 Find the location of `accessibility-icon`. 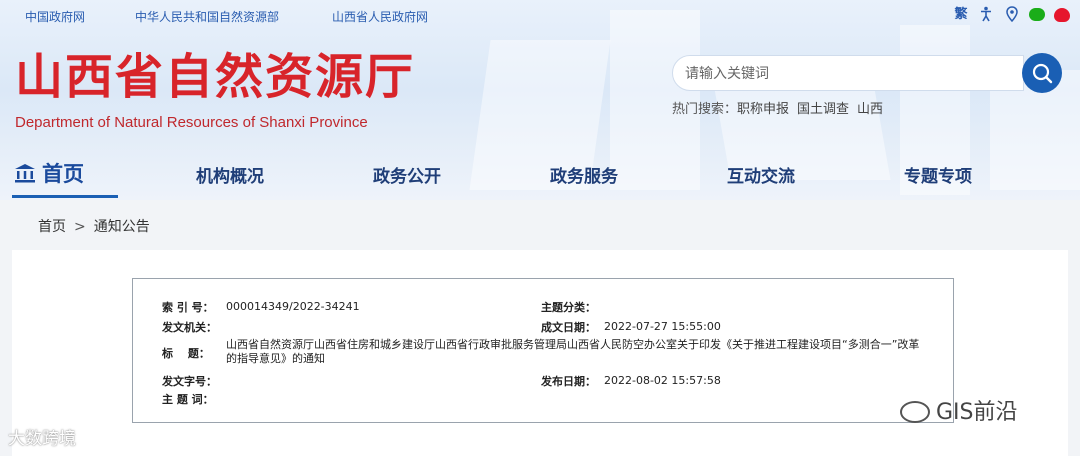

accessibility-icon is located at coordinates (986, 15).